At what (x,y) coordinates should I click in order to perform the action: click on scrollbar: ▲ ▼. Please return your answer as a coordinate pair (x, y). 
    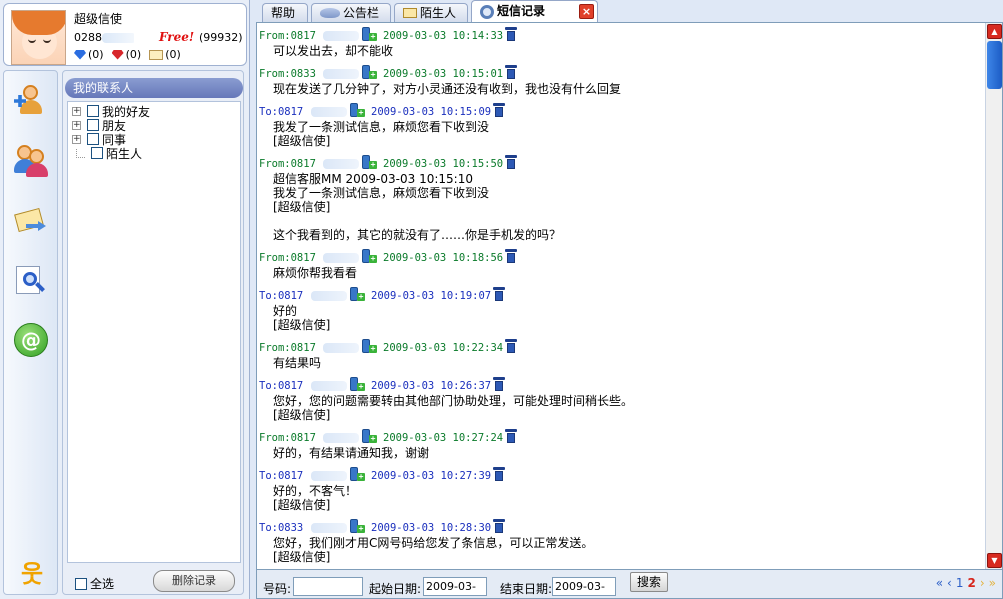
    Looking at the image, I should click on (993, 296).